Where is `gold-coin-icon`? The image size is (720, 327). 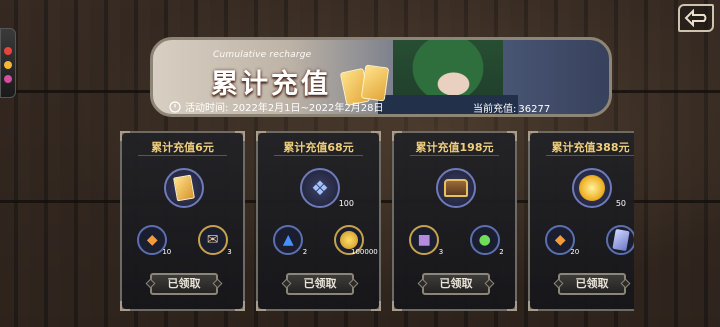
gold-coin-icon is located at coordinates (592, 188).